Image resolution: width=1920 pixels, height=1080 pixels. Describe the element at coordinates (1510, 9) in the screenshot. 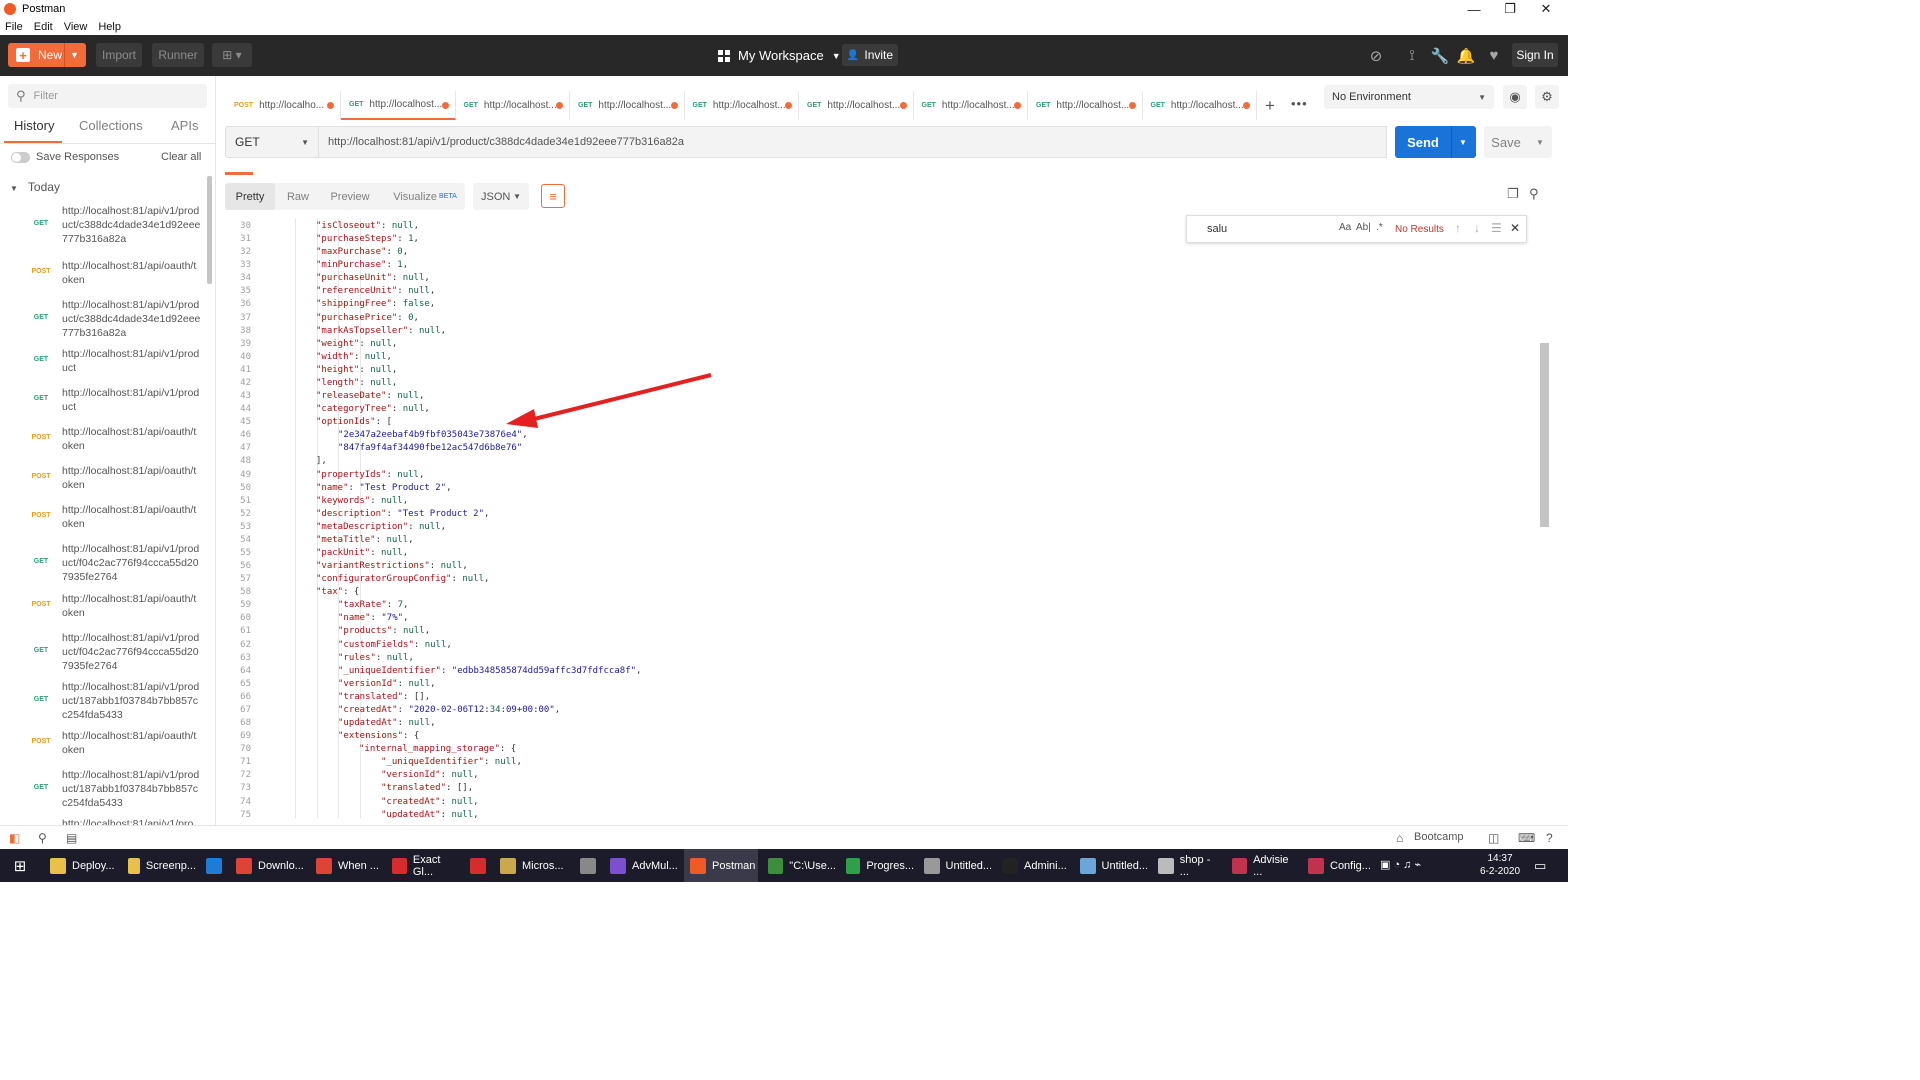

I see `maximize-button: ❐` at that location.